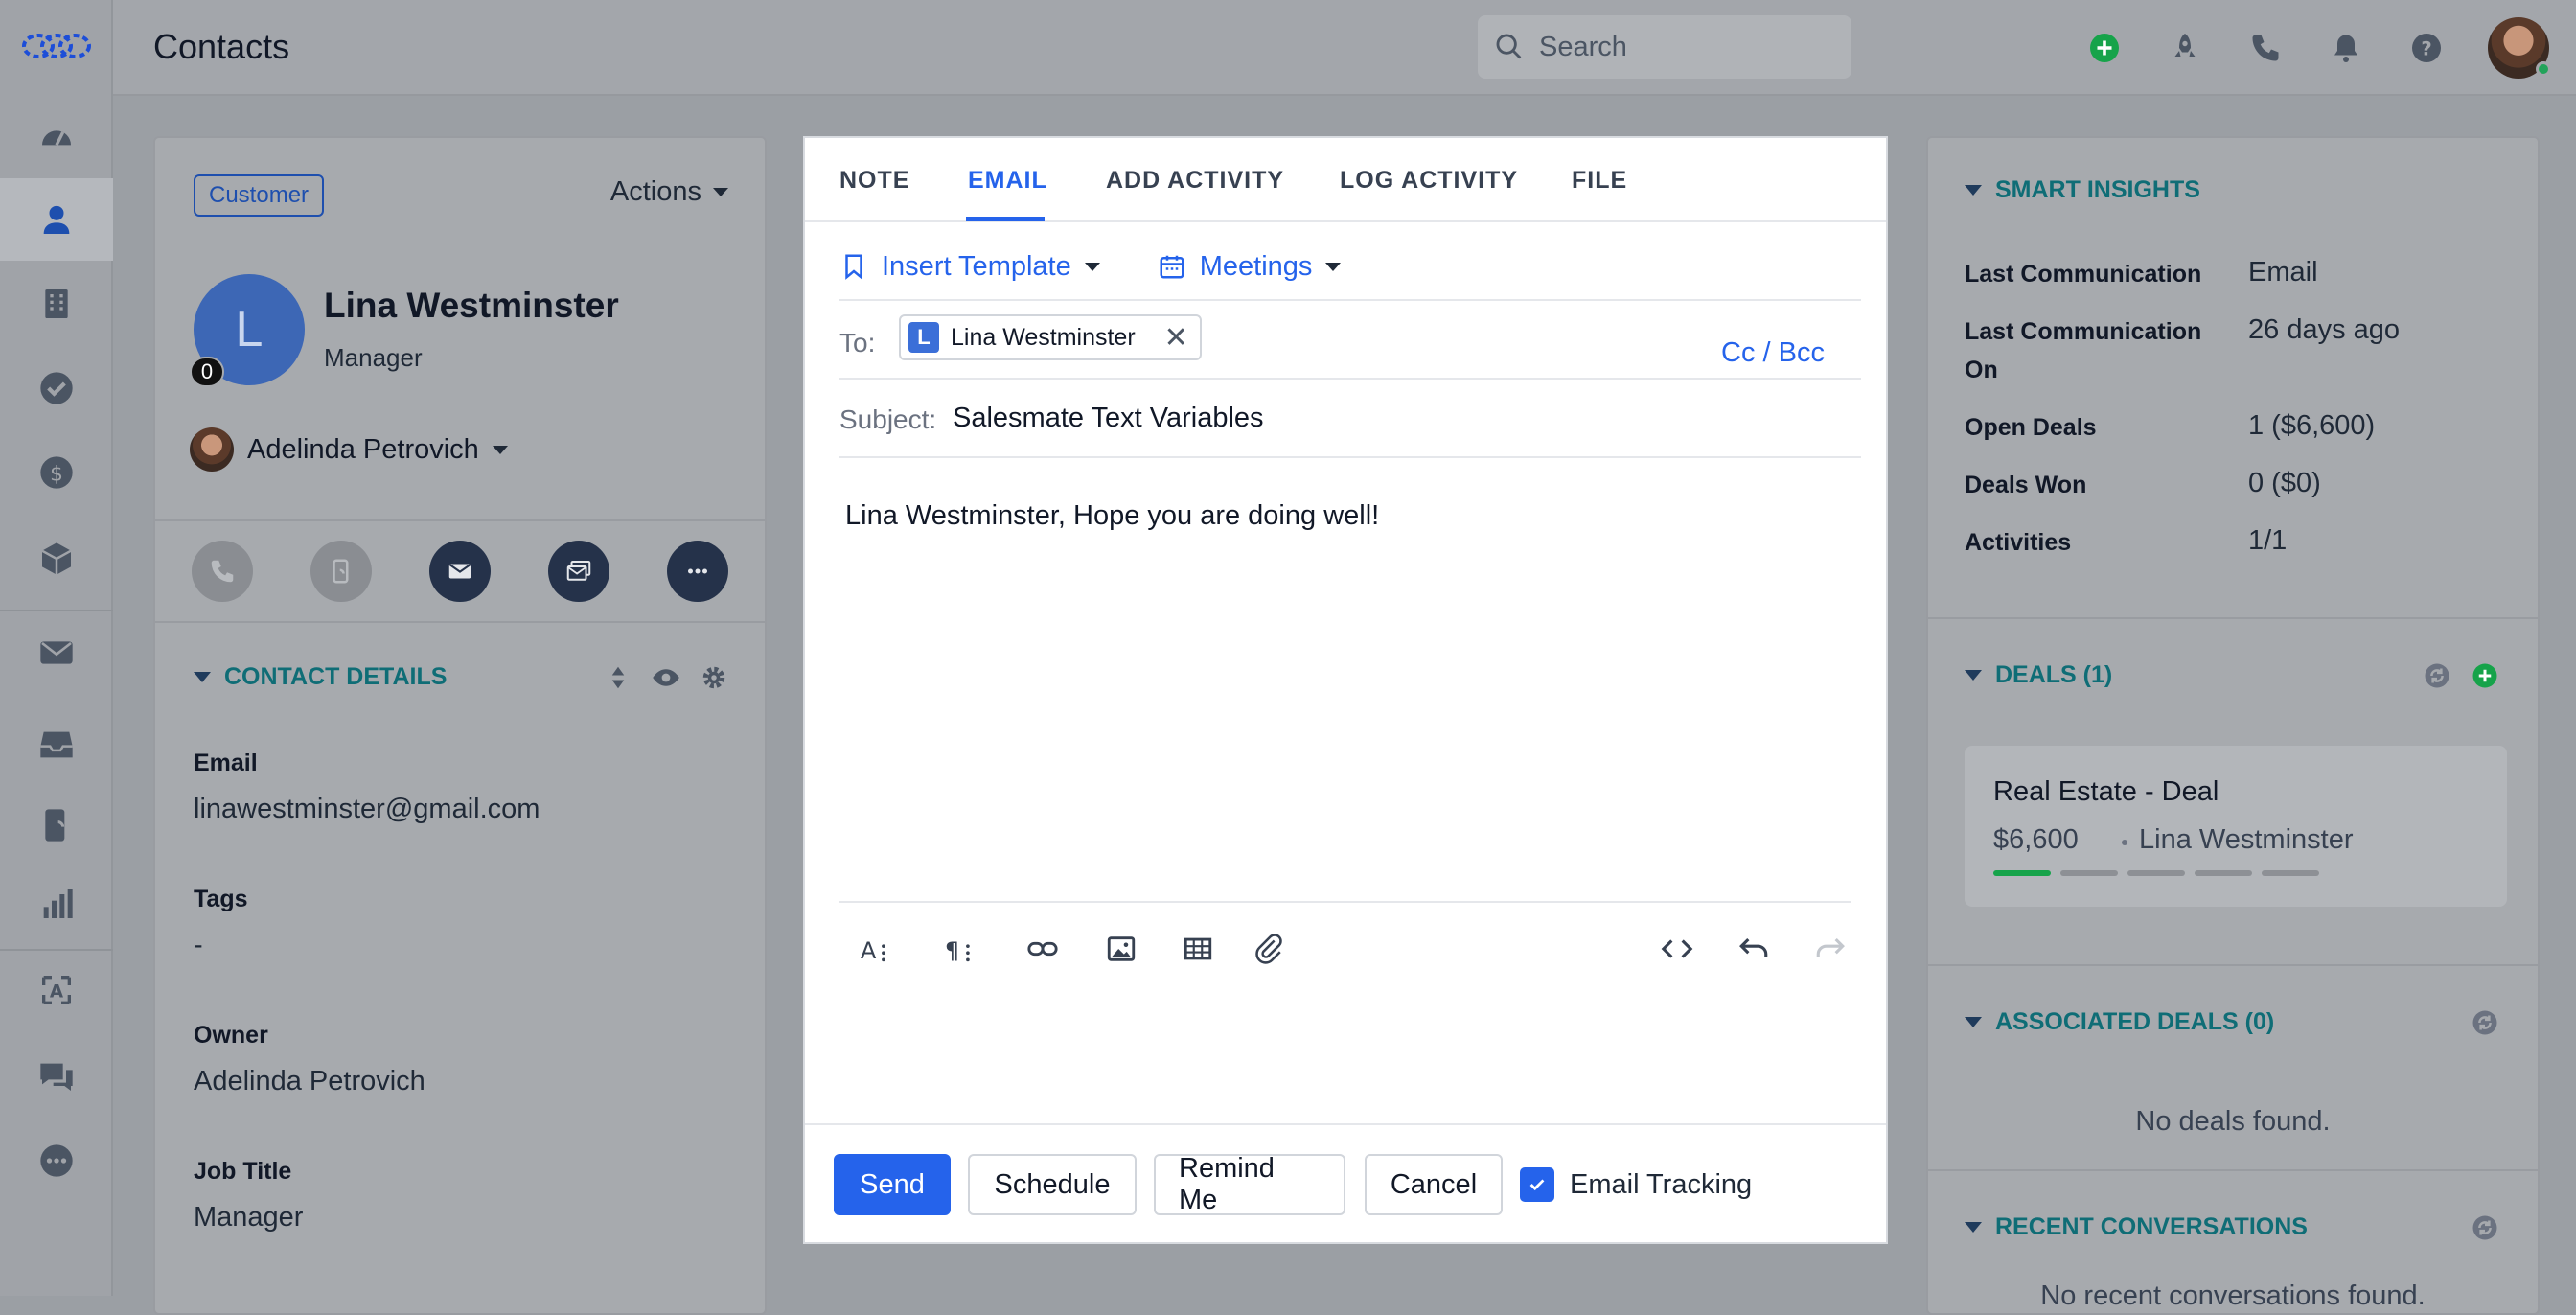 The width and height of the screenshot is (2576, 1315). What do you see at coordinates (2233, 1170) in the screenshot?
I see `divider` at bounding box center [2233, 1170].